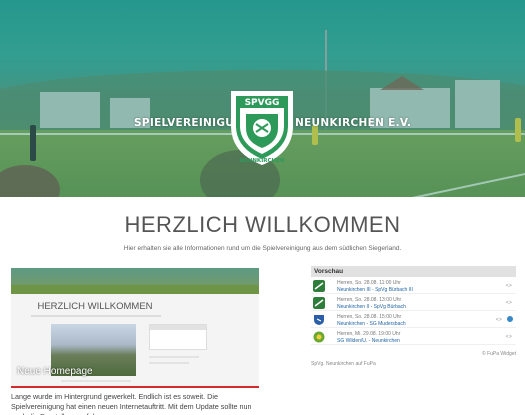 The height and width of the screenshot is (415, 525). What do you see at coordinates (353, 123) in the screenshot?
I see `club-name-right: NEUNKIRCHEN E.V.` at bounding box center [353, 123].